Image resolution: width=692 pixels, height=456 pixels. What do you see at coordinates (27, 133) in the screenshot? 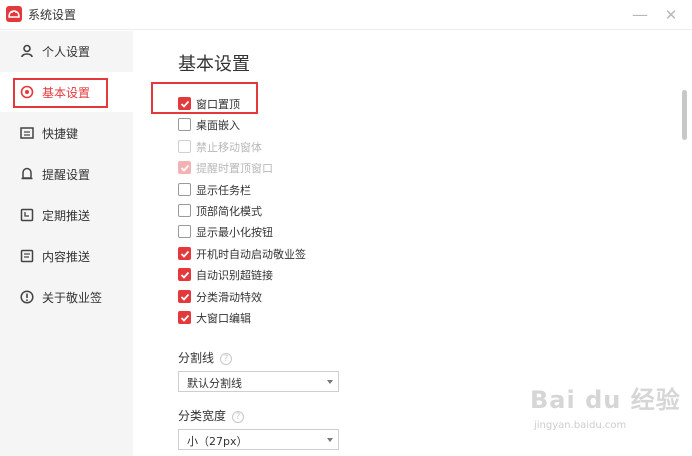
I see `keyboard-icon` at bounding box center [27, 133].